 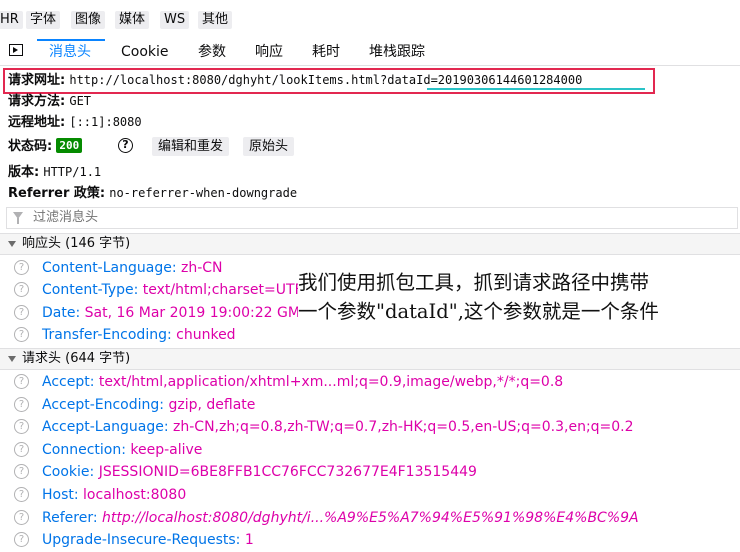 I want to click on header-name: Referer:, so click(x=70, y=518).